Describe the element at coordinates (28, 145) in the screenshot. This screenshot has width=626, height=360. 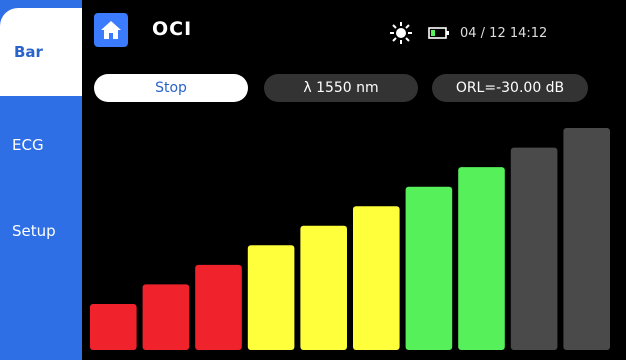
I see `sidebar-item-label: ECG` at that location.